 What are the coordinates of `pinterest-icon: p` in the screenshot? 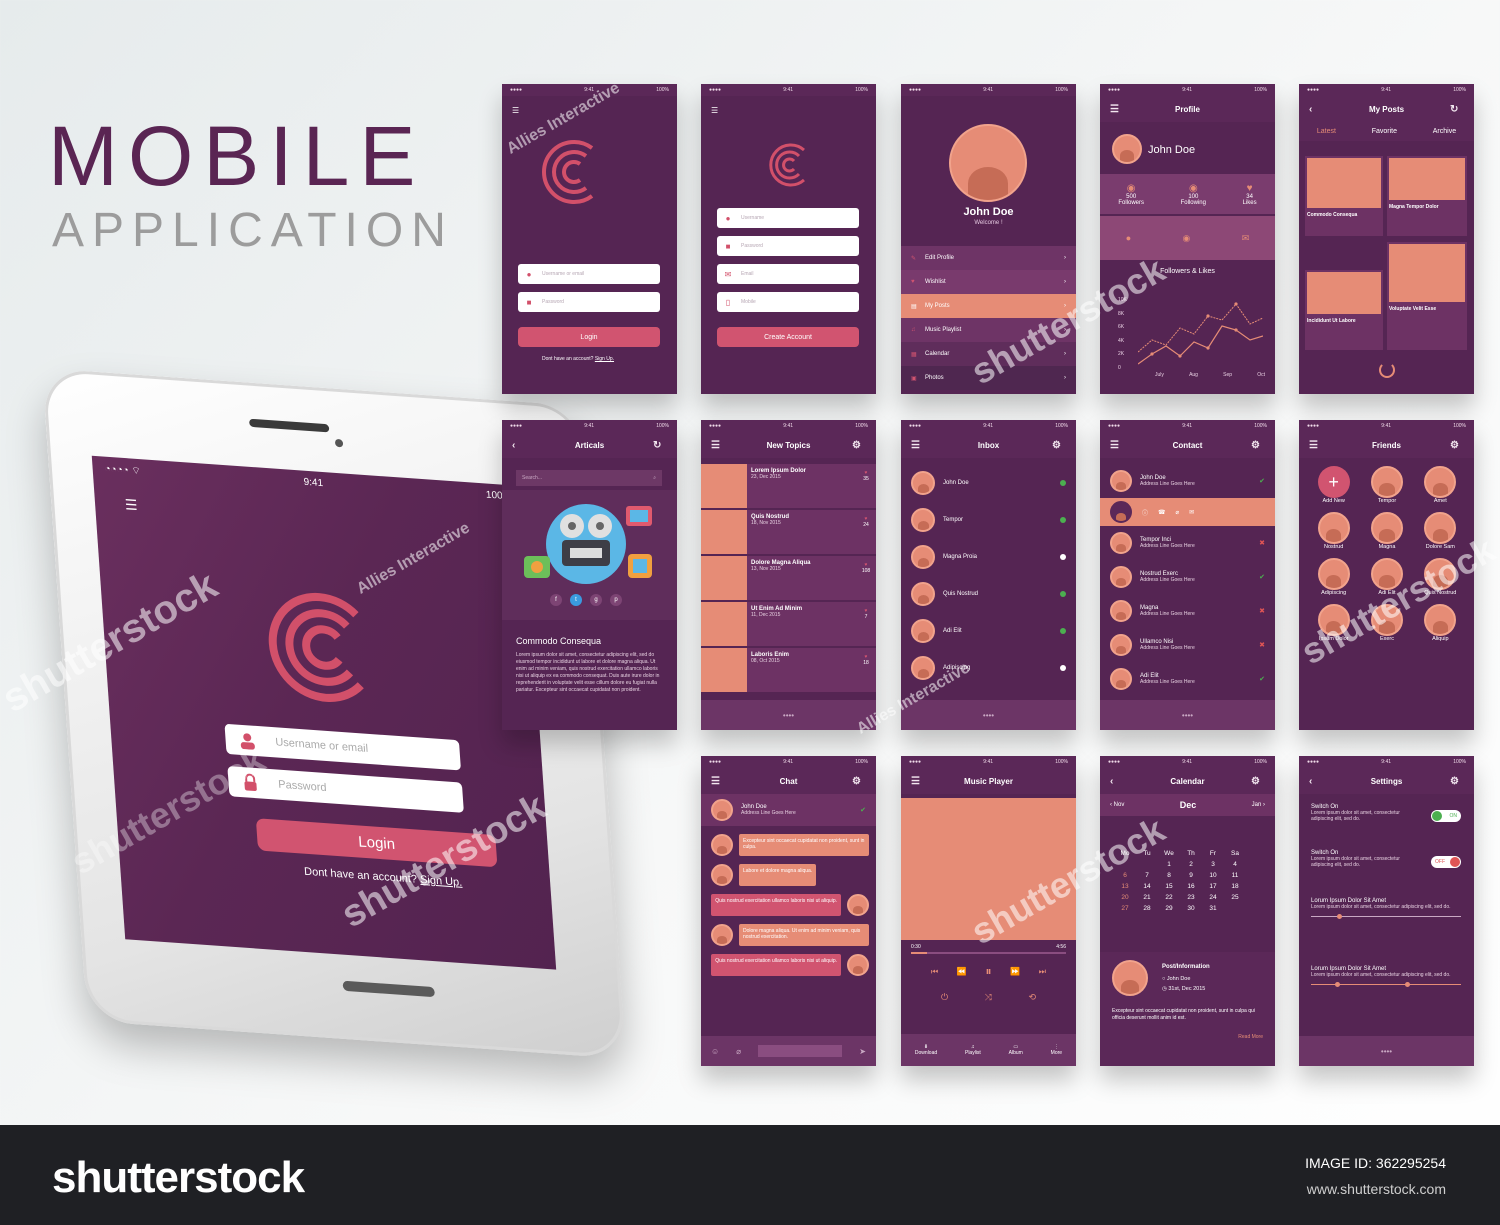 It's located at (616, 600).